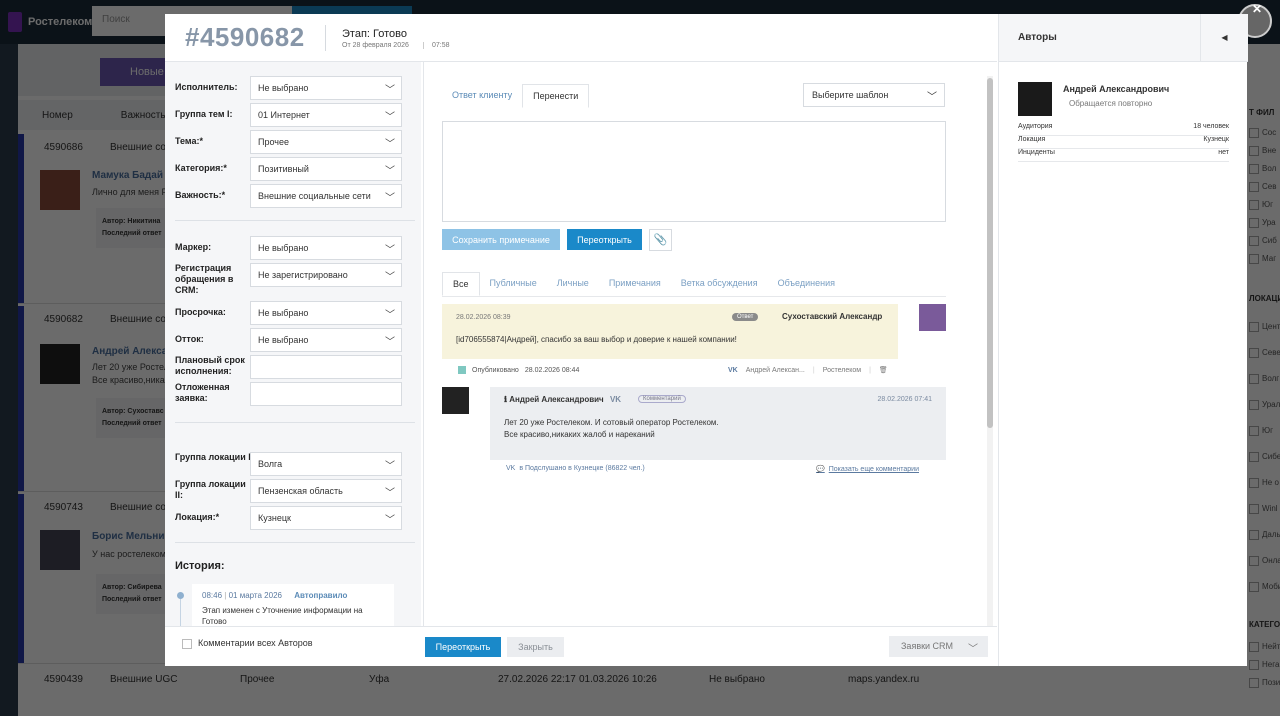 The image size is (1280, 716). Describe the element at coordinates (745, 317) in the screenshot. I see `reply-badge: Ответ` at that location.